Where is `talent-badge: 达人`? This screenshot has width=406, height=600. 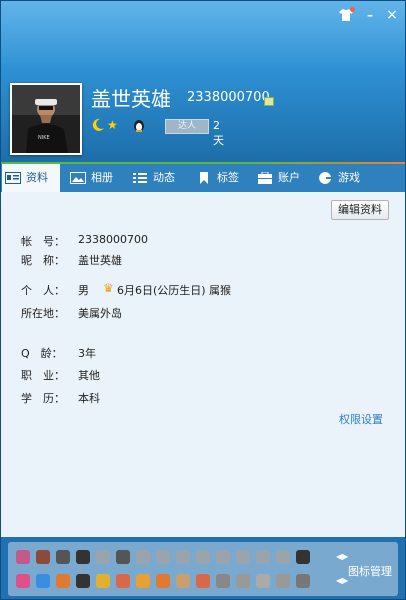 talent-badge: 达人 is located at coordinates (187, 126).